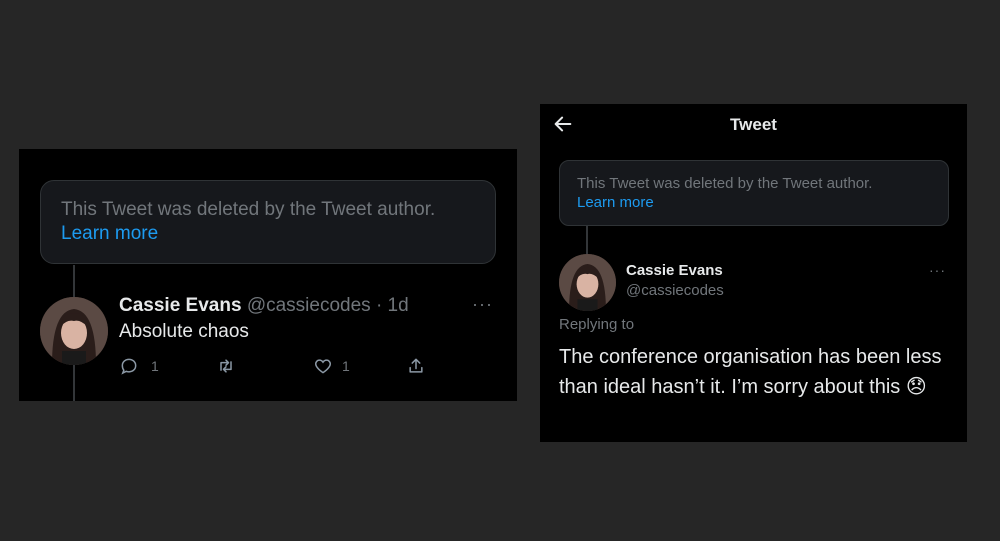 The image size is (1000, 541). Describe the element at coordinates (264, 366) in the screenshot. I see `retweet-button` at that location.